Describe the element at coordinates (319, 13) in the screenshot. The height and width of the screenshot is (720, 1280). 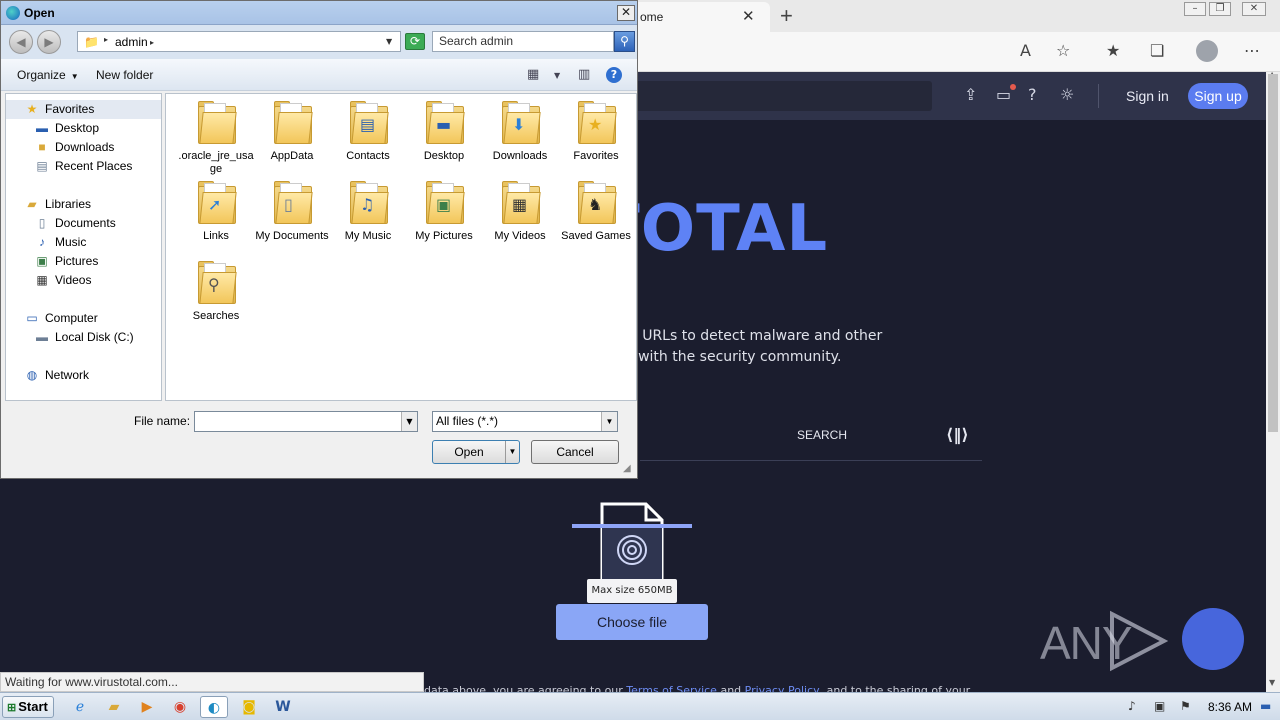
I see `dialog-titlebar: Open ✕` at that location.